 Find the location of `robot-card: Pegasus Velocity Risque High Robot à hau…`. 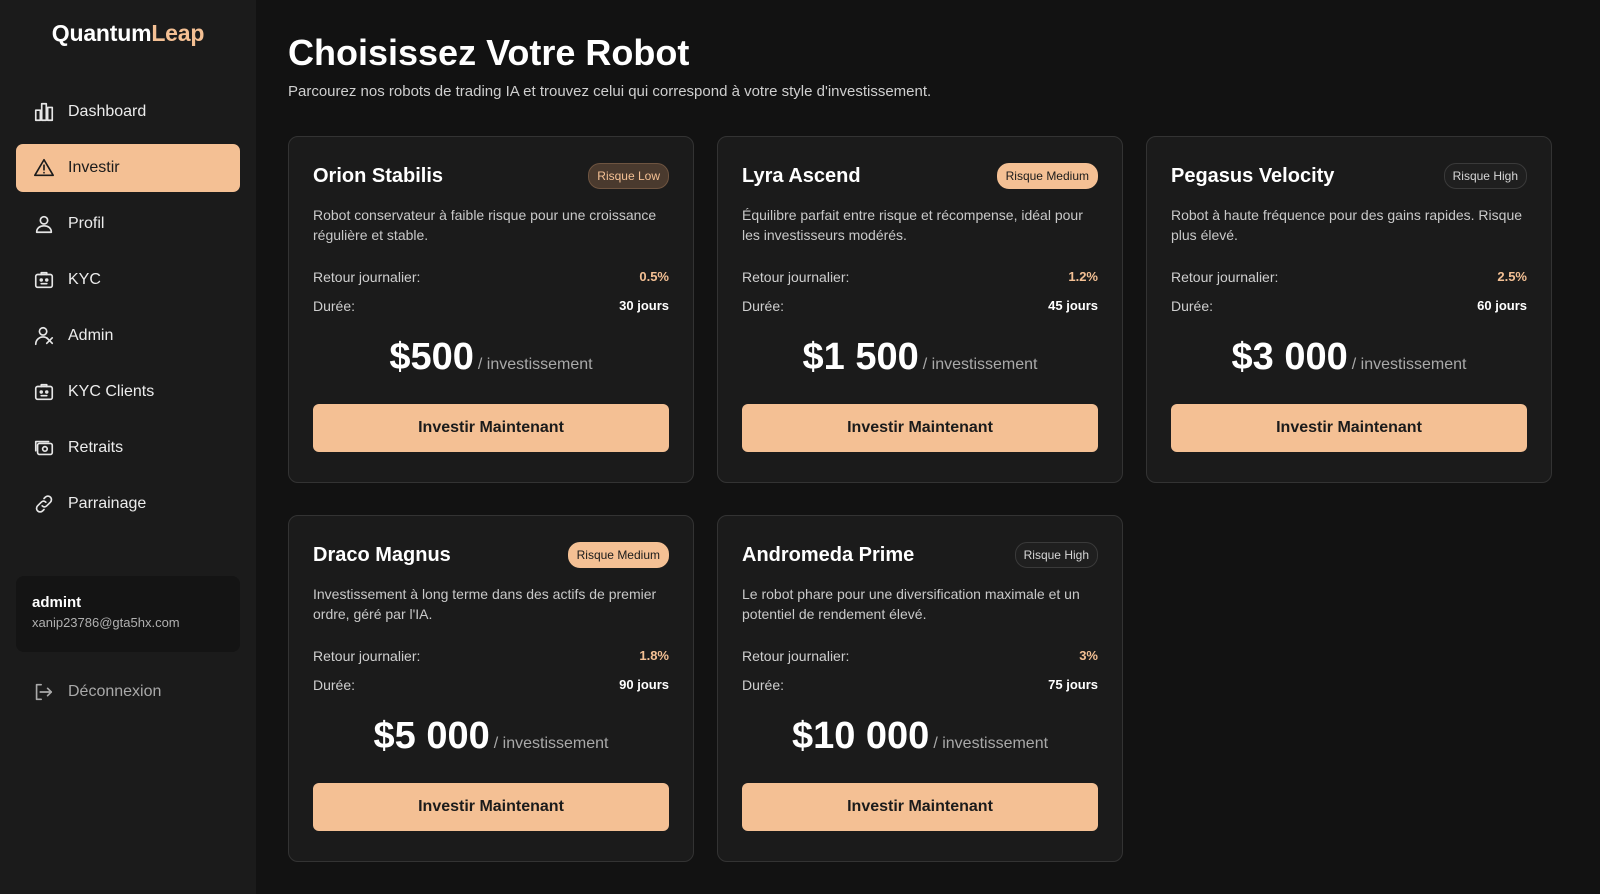

robot-card: Pegasus Velocity Risque High Robot à hau… is located at coordinates (1349, 309).